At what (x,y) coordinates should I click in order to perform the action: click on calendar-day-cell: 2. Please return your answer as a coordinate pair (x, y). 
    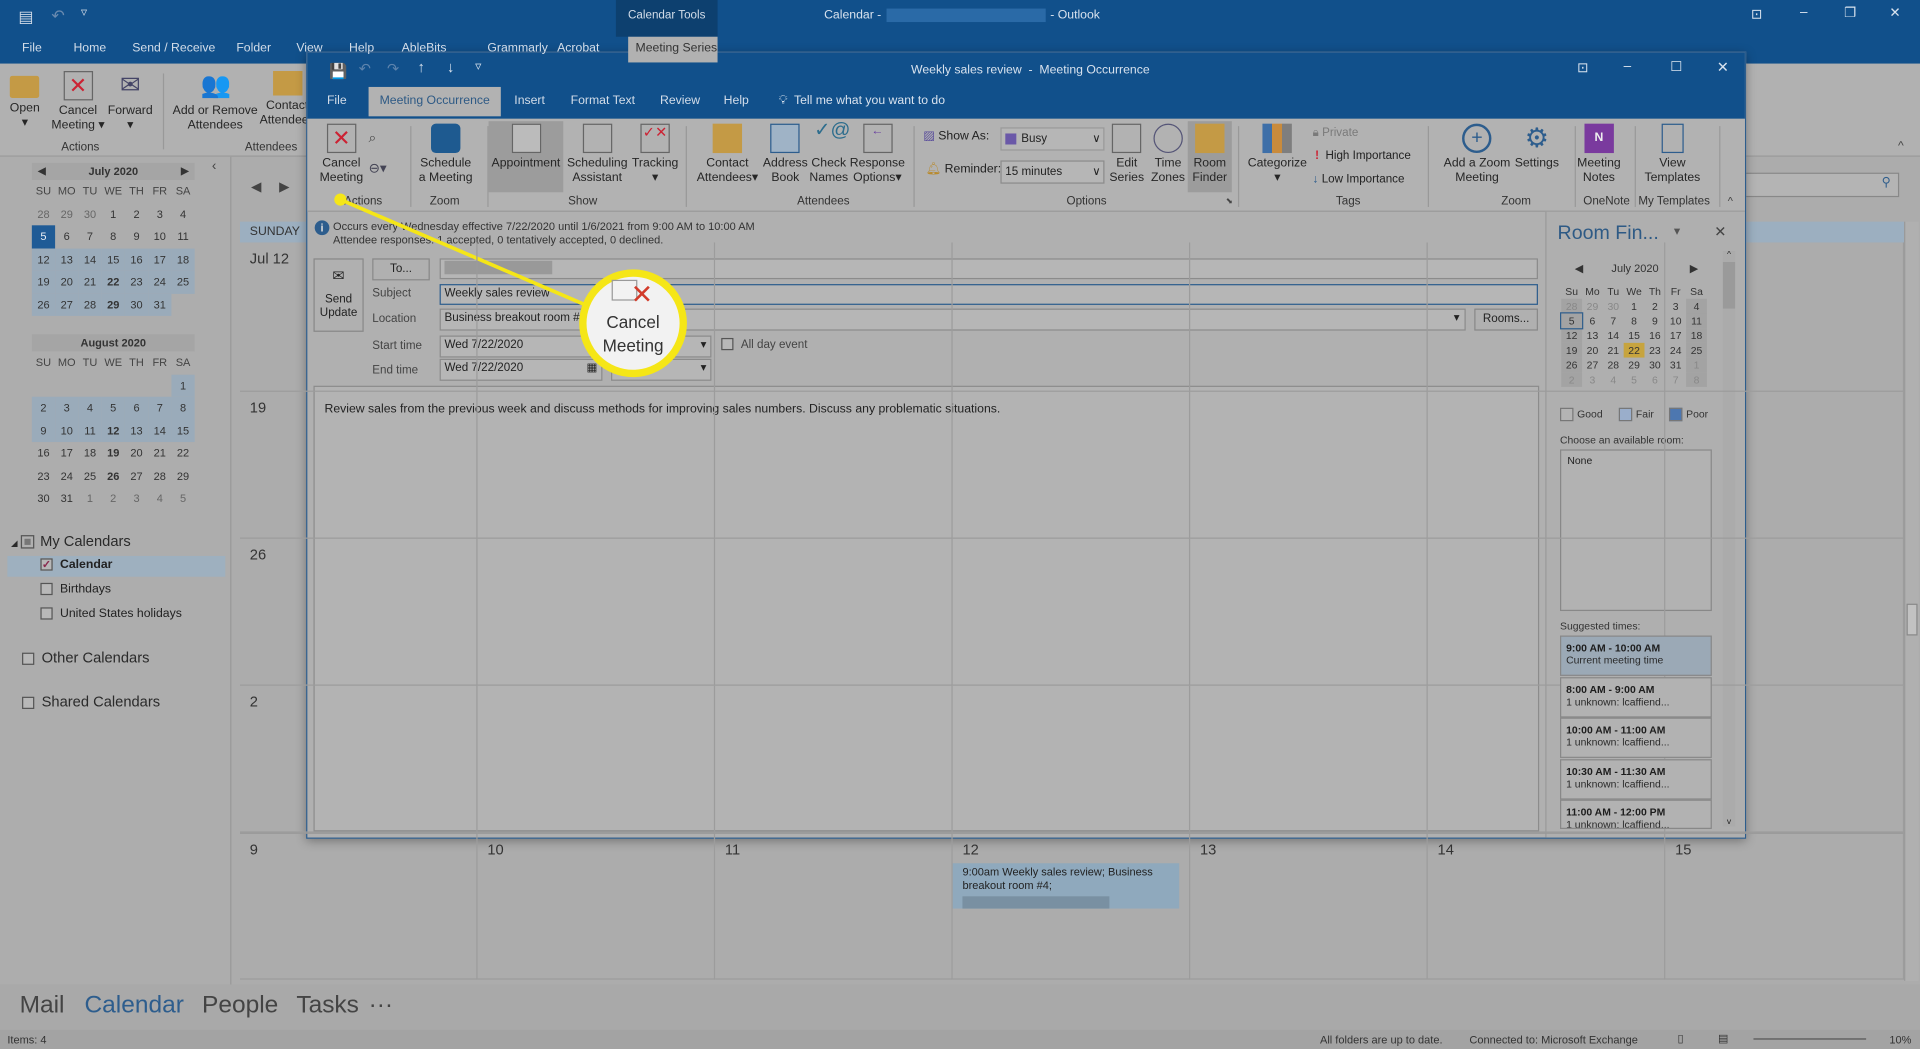
    Looking at the image, I should click on (359, 759).